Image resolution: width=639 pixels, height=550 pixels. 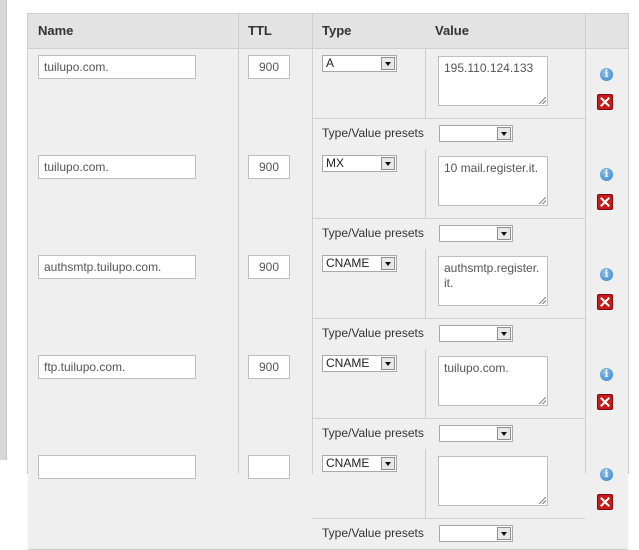 I want to click on record-name-input: authsmtp.tuilupo.com., so click(x=117, y=267).